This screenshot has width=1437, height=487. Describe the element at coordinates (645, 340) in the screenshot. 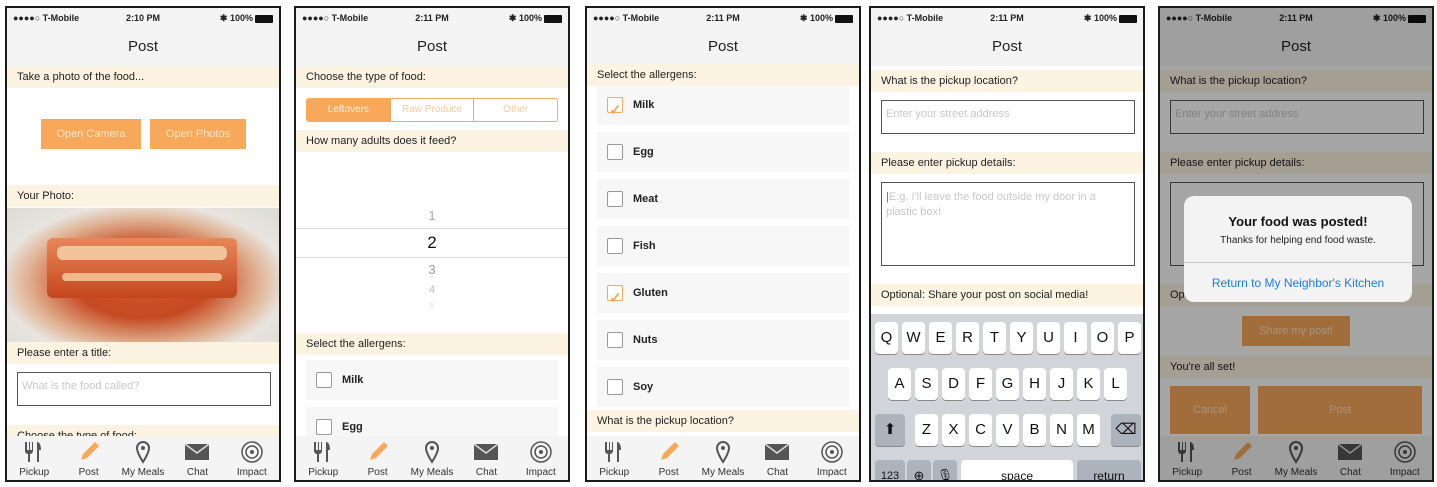

I see `allergen-label: Nuts` at that location.